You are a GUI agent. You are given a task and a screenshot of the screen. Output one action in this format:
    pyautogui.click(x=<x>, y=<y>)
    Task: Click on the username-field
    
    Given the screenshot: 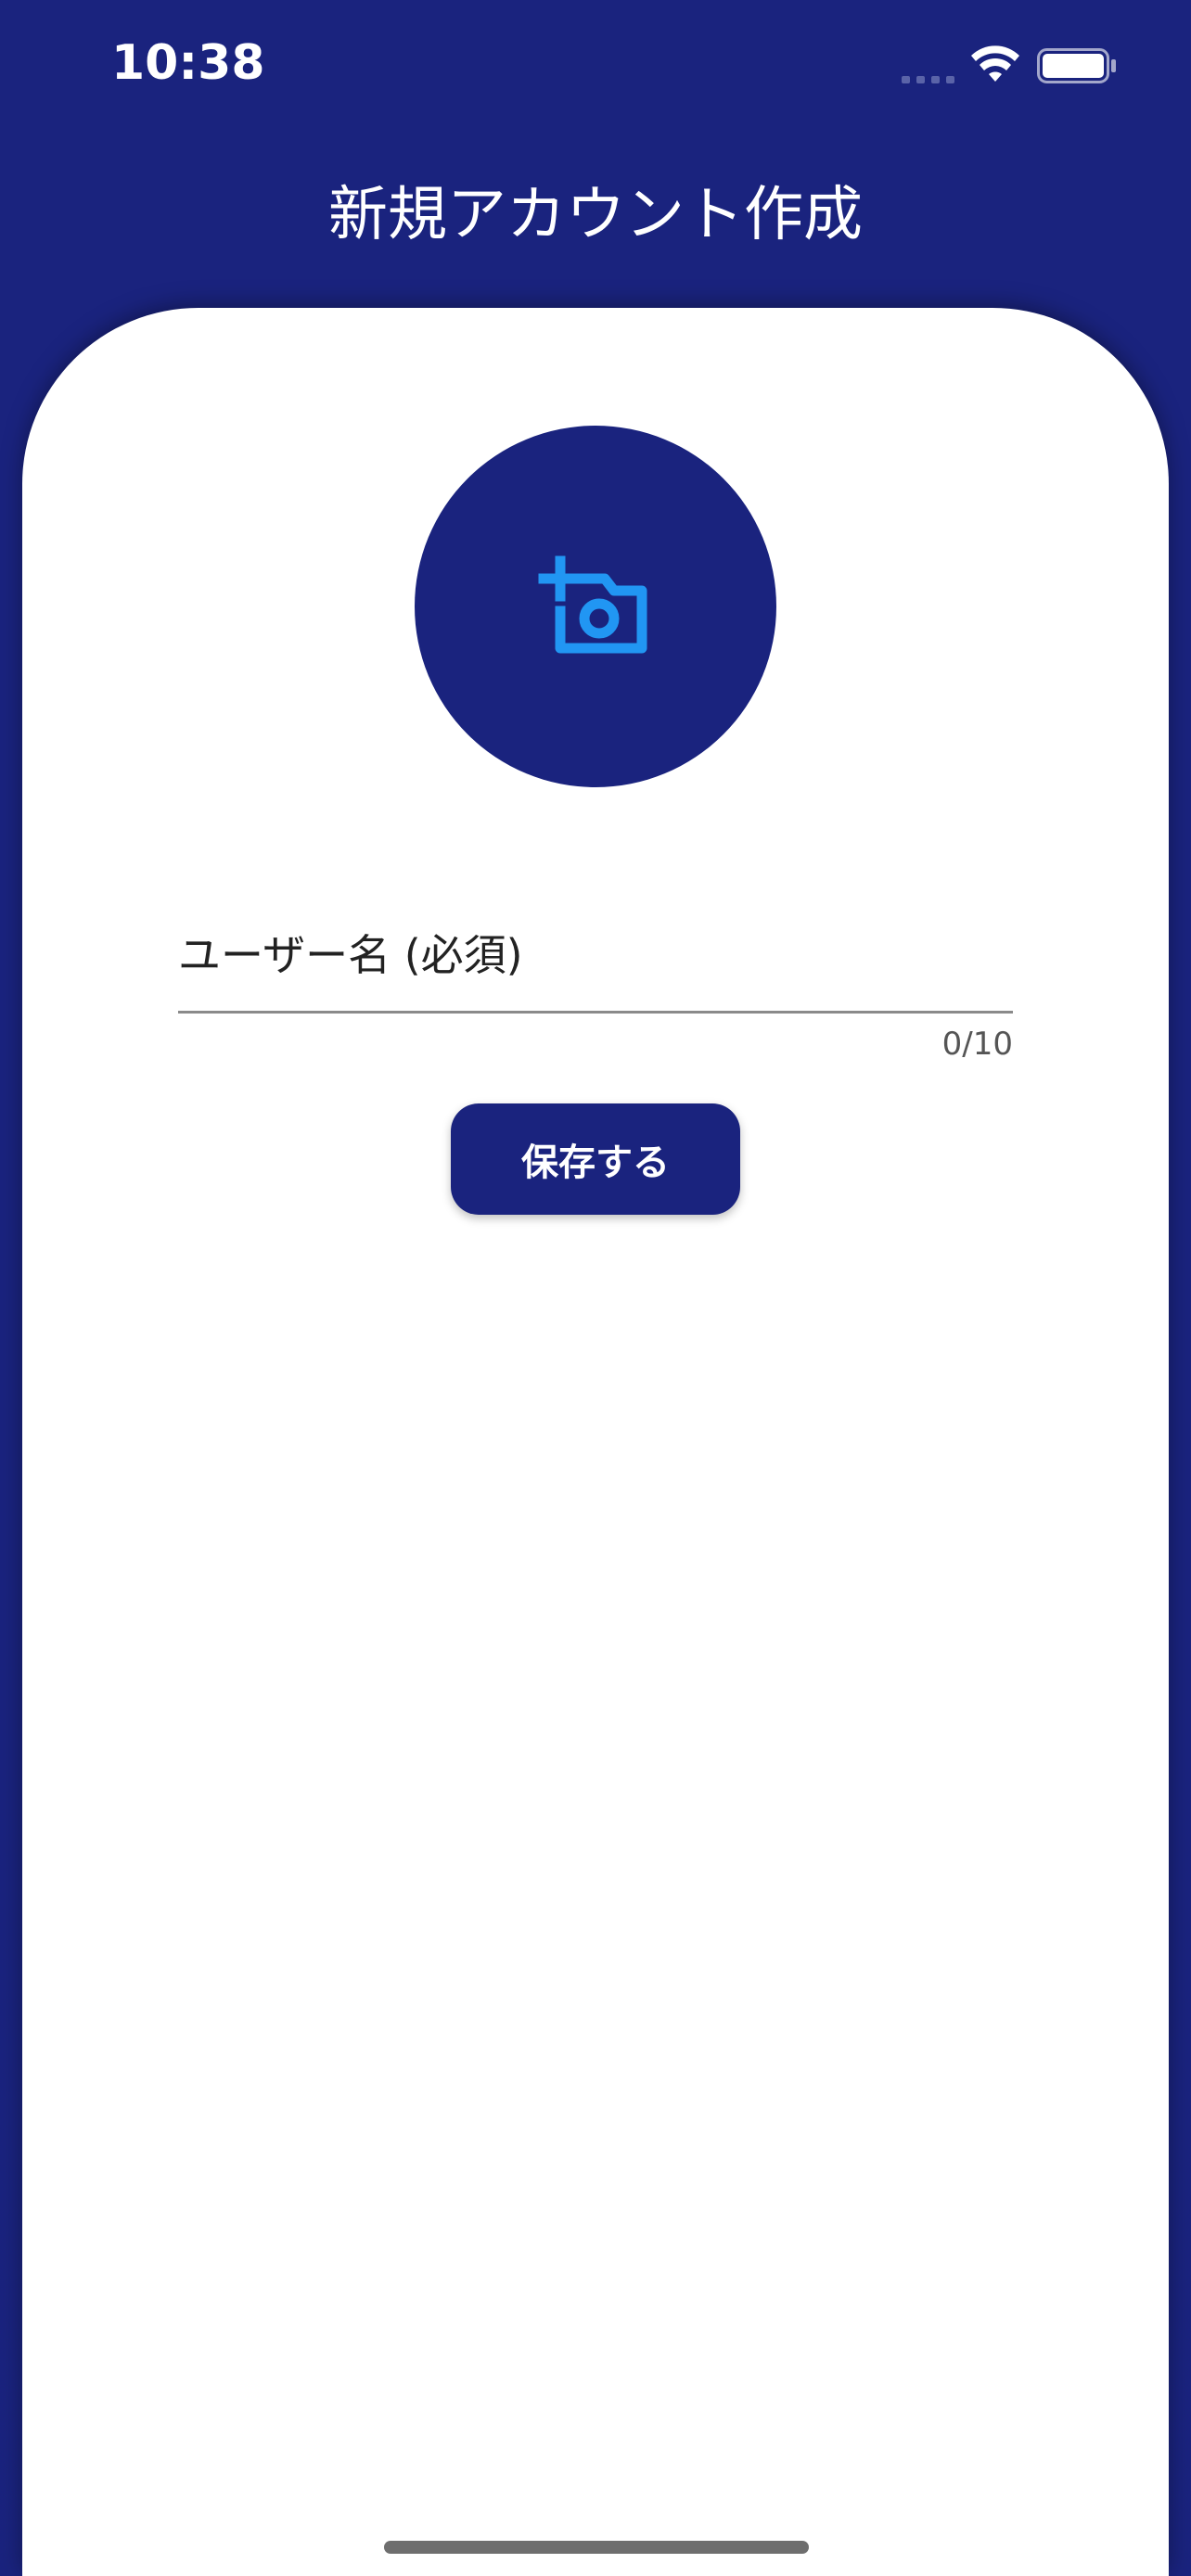 What is the action you would take?
    pyautogui.click(x=595, y=957)
    